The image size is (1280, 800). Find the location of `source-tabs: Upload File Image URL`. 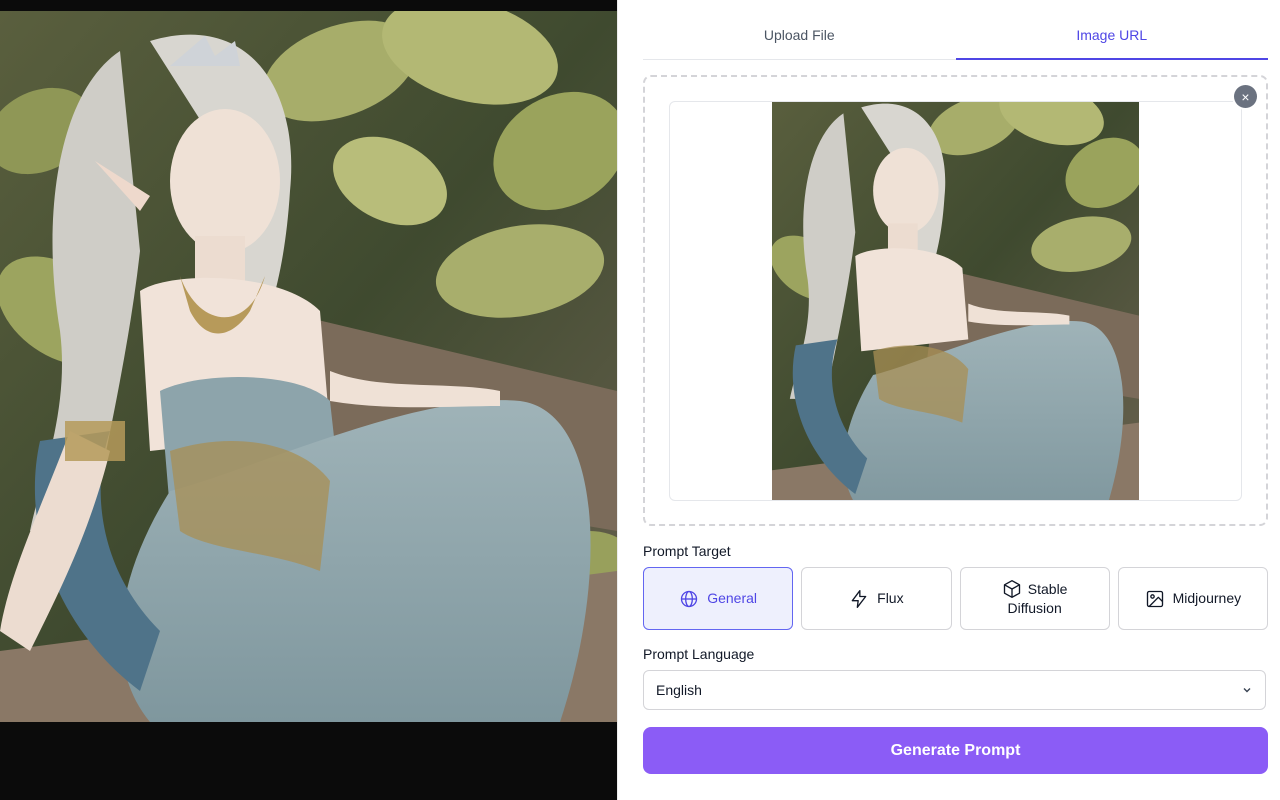

source-tabs: Upload File Image URL is located at coordinates (955, 39).